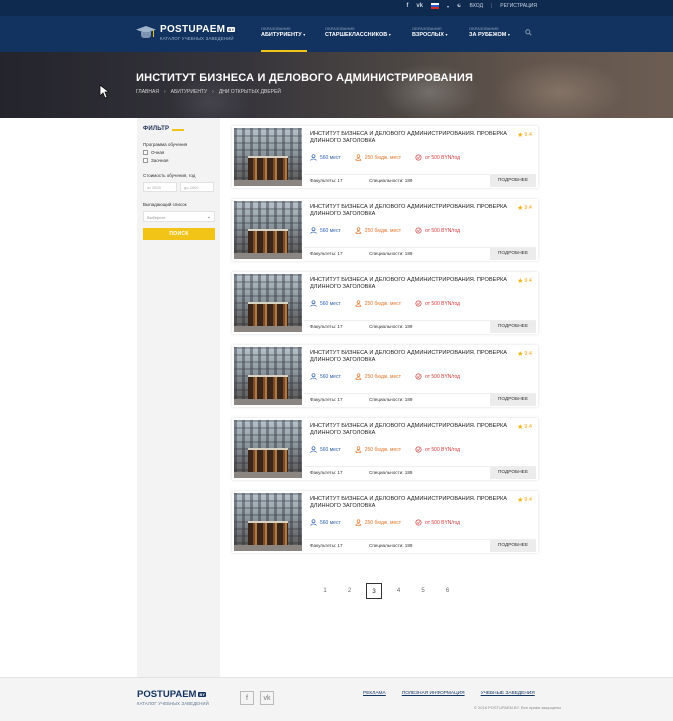  What do you see at coordinates (374, 693) in the screenshot?
I see `footer-link-ads: РЕКЛАМА` at bounding box center [374, 693].